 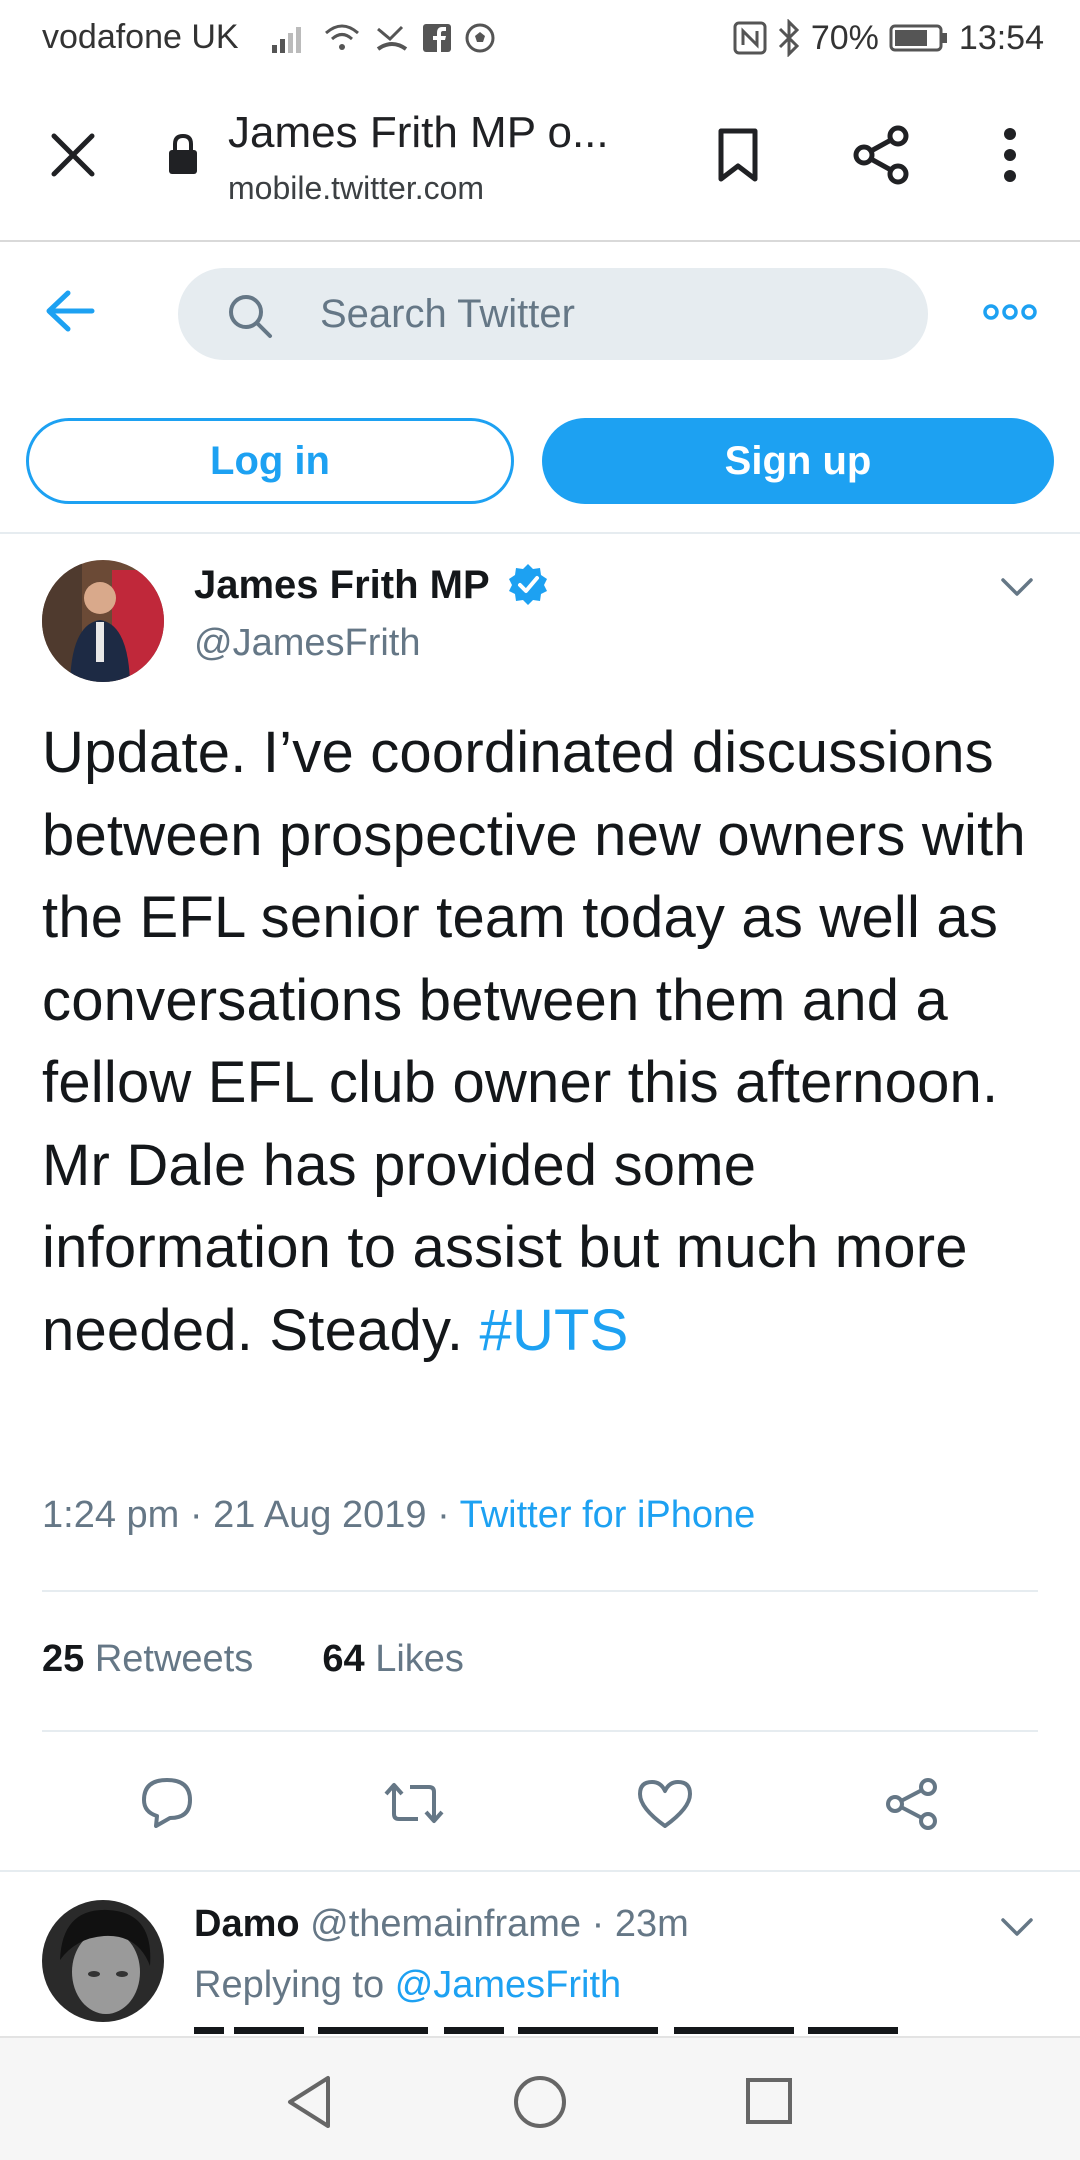 I want to click on like-heart-icon, so click(x=665, y=1804).